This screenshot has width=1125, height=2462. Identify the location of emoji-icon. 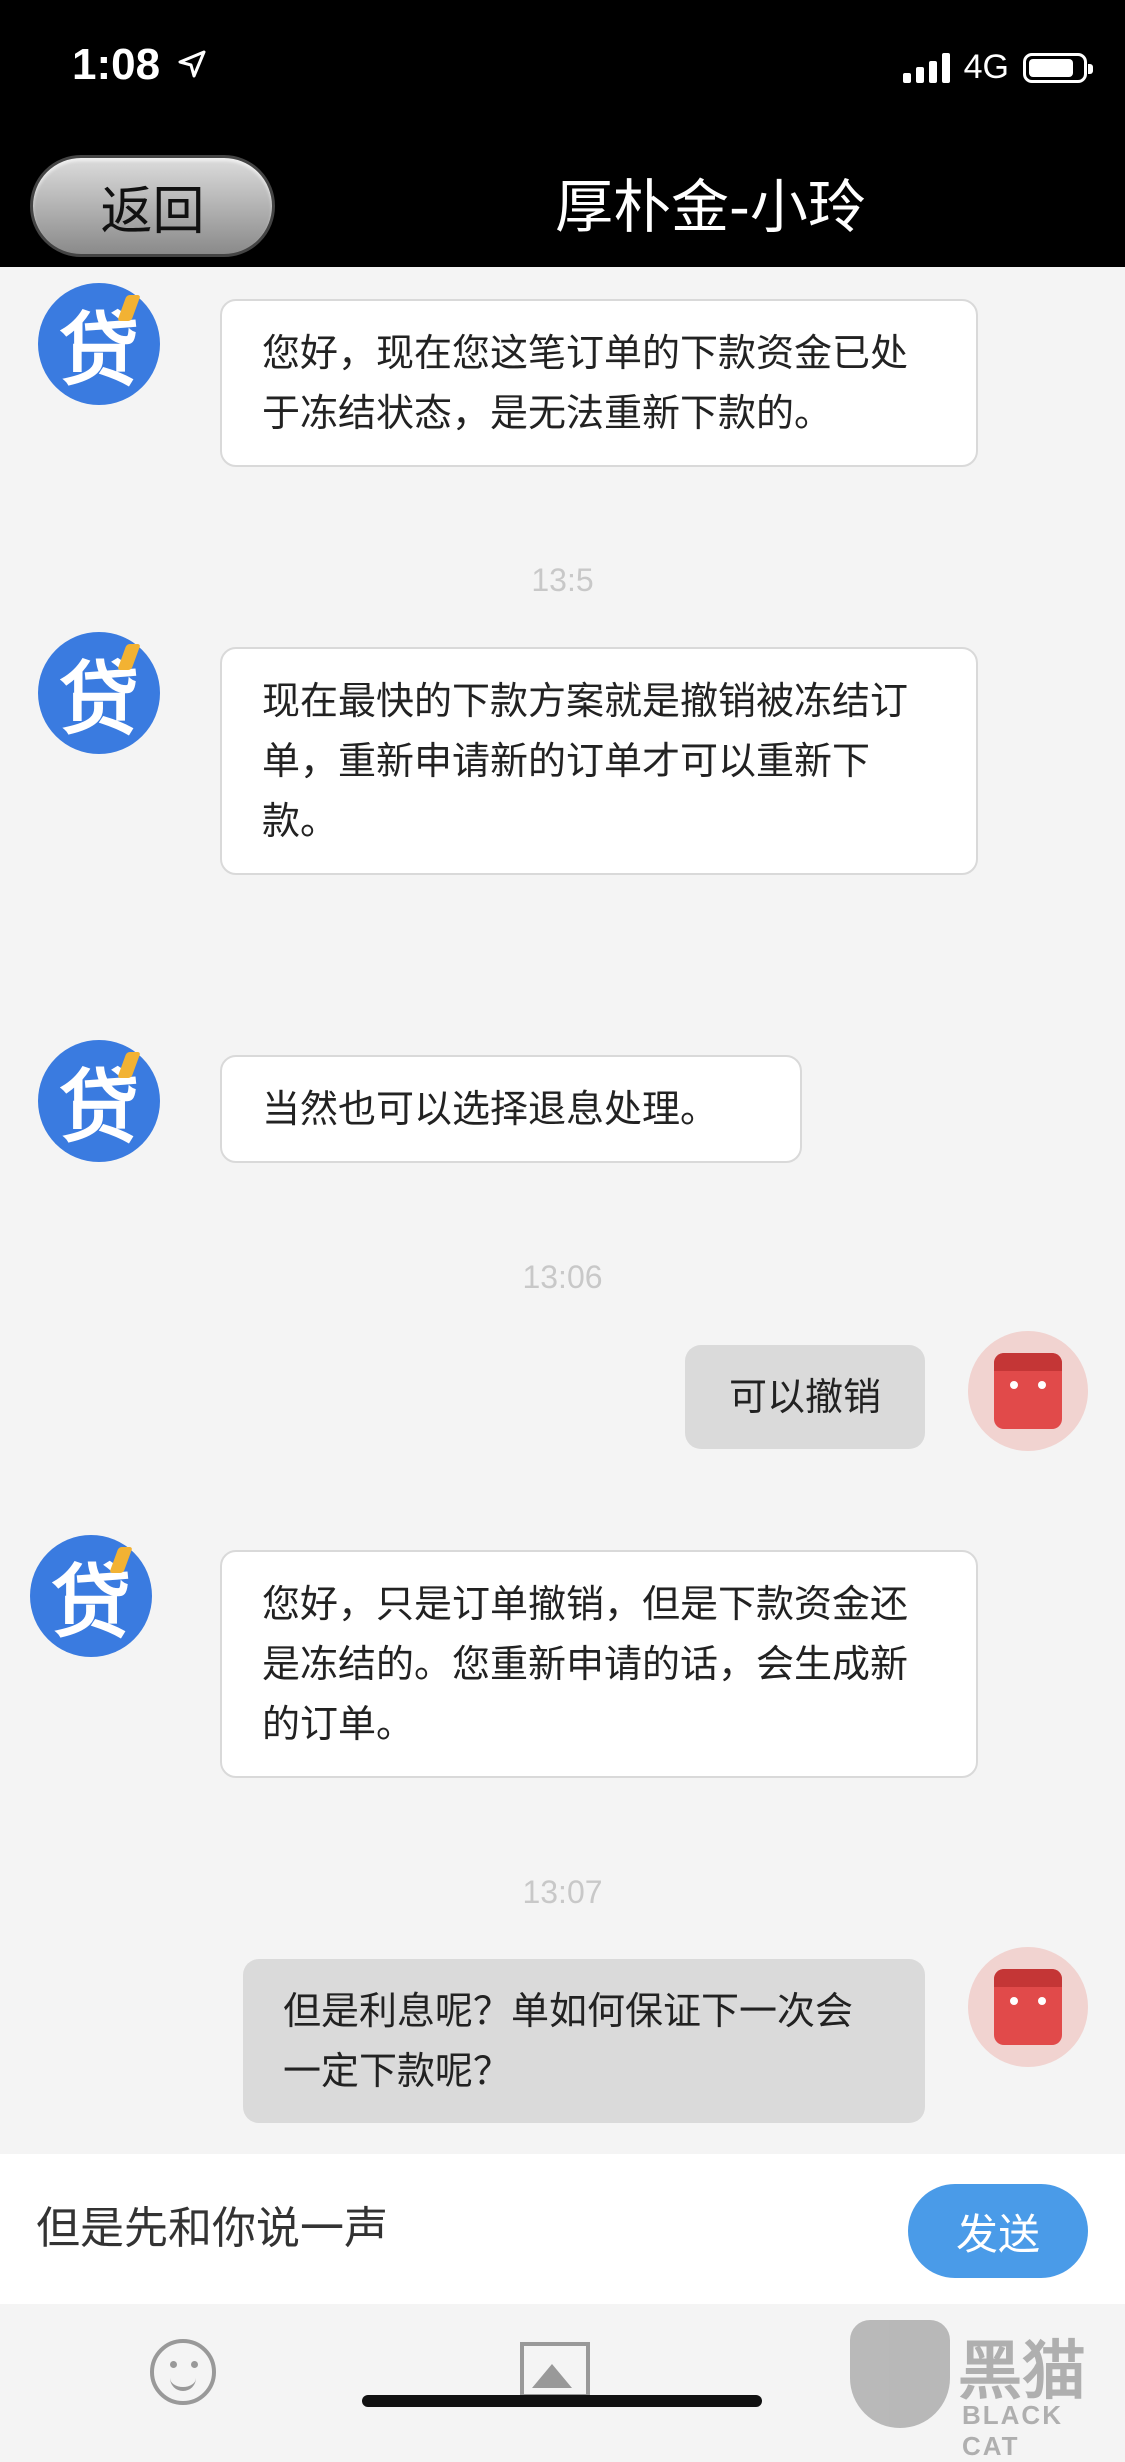
(183, 2372).